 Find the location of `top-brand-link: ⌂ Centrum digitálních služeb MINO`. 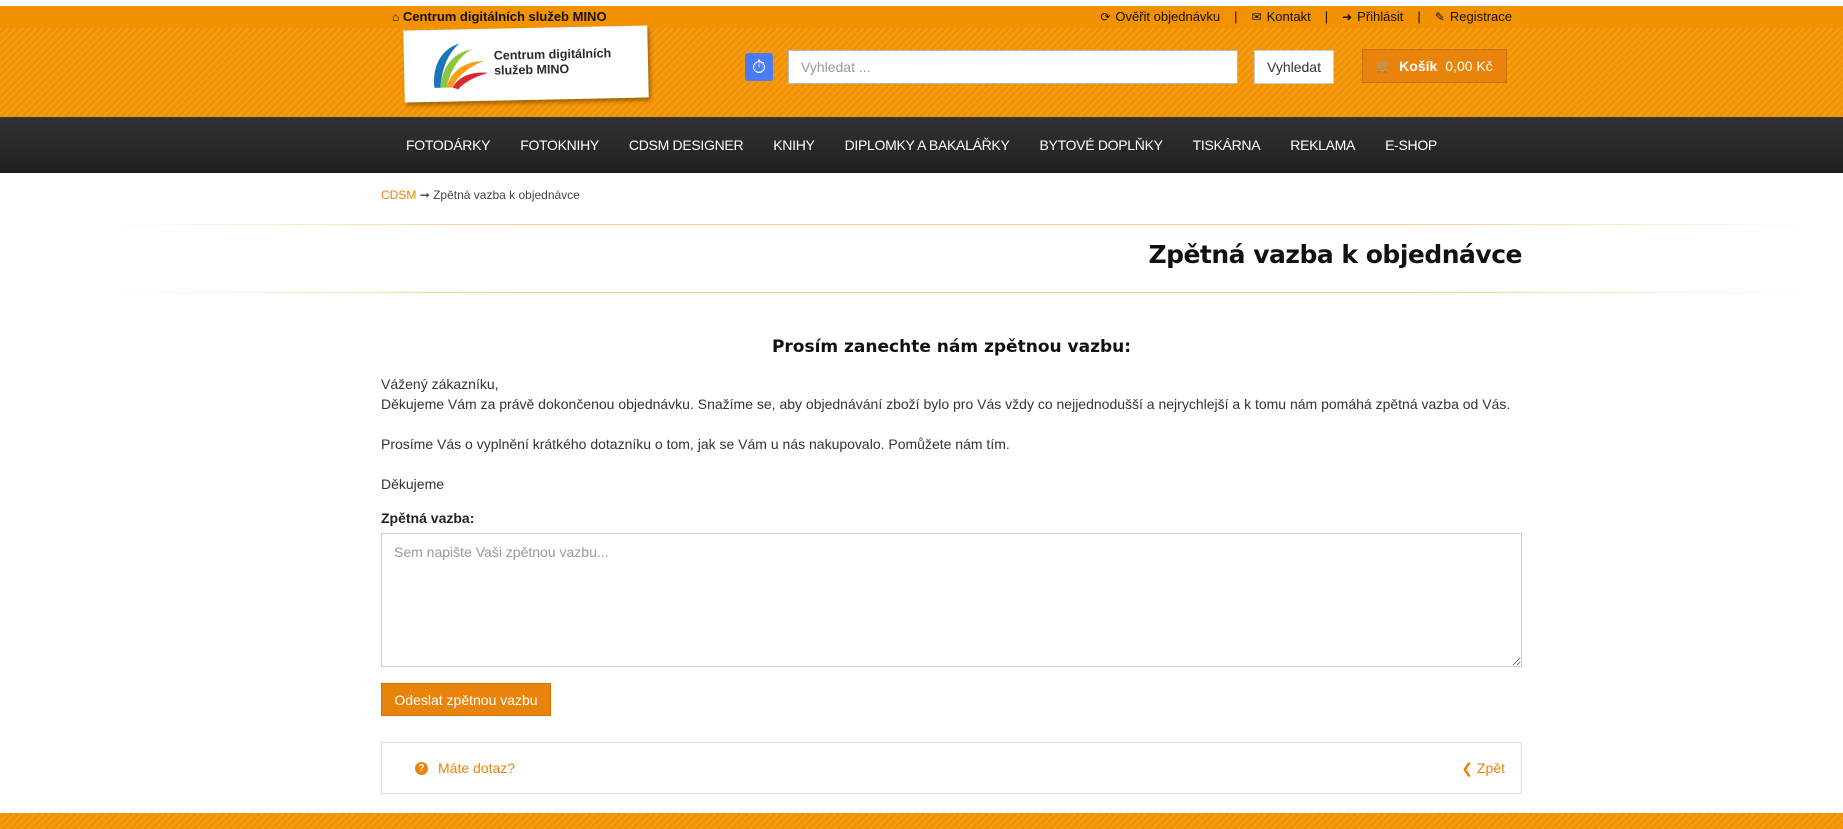

top-brand-link: ⌂ Centrum digitálních služeb MINO is located at coordinates (499, 17).